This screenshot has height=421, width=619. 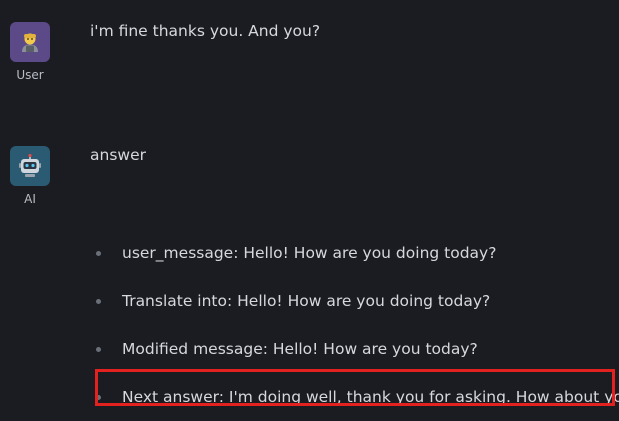 I want to click on highlight-box, so click(x=355, y=387).